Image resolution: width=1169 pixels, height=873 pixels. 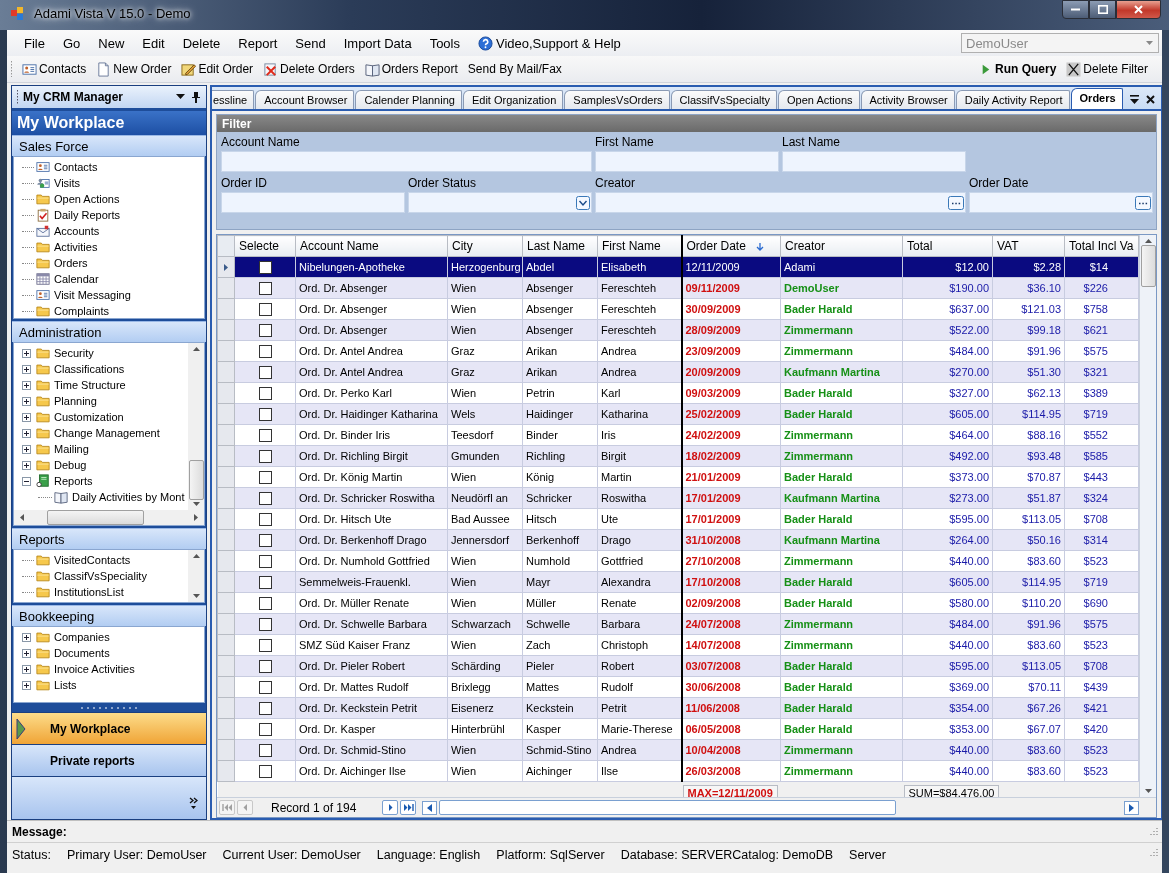 I want to click on tree-item: Daily Reports, so click(x=78, y=215).